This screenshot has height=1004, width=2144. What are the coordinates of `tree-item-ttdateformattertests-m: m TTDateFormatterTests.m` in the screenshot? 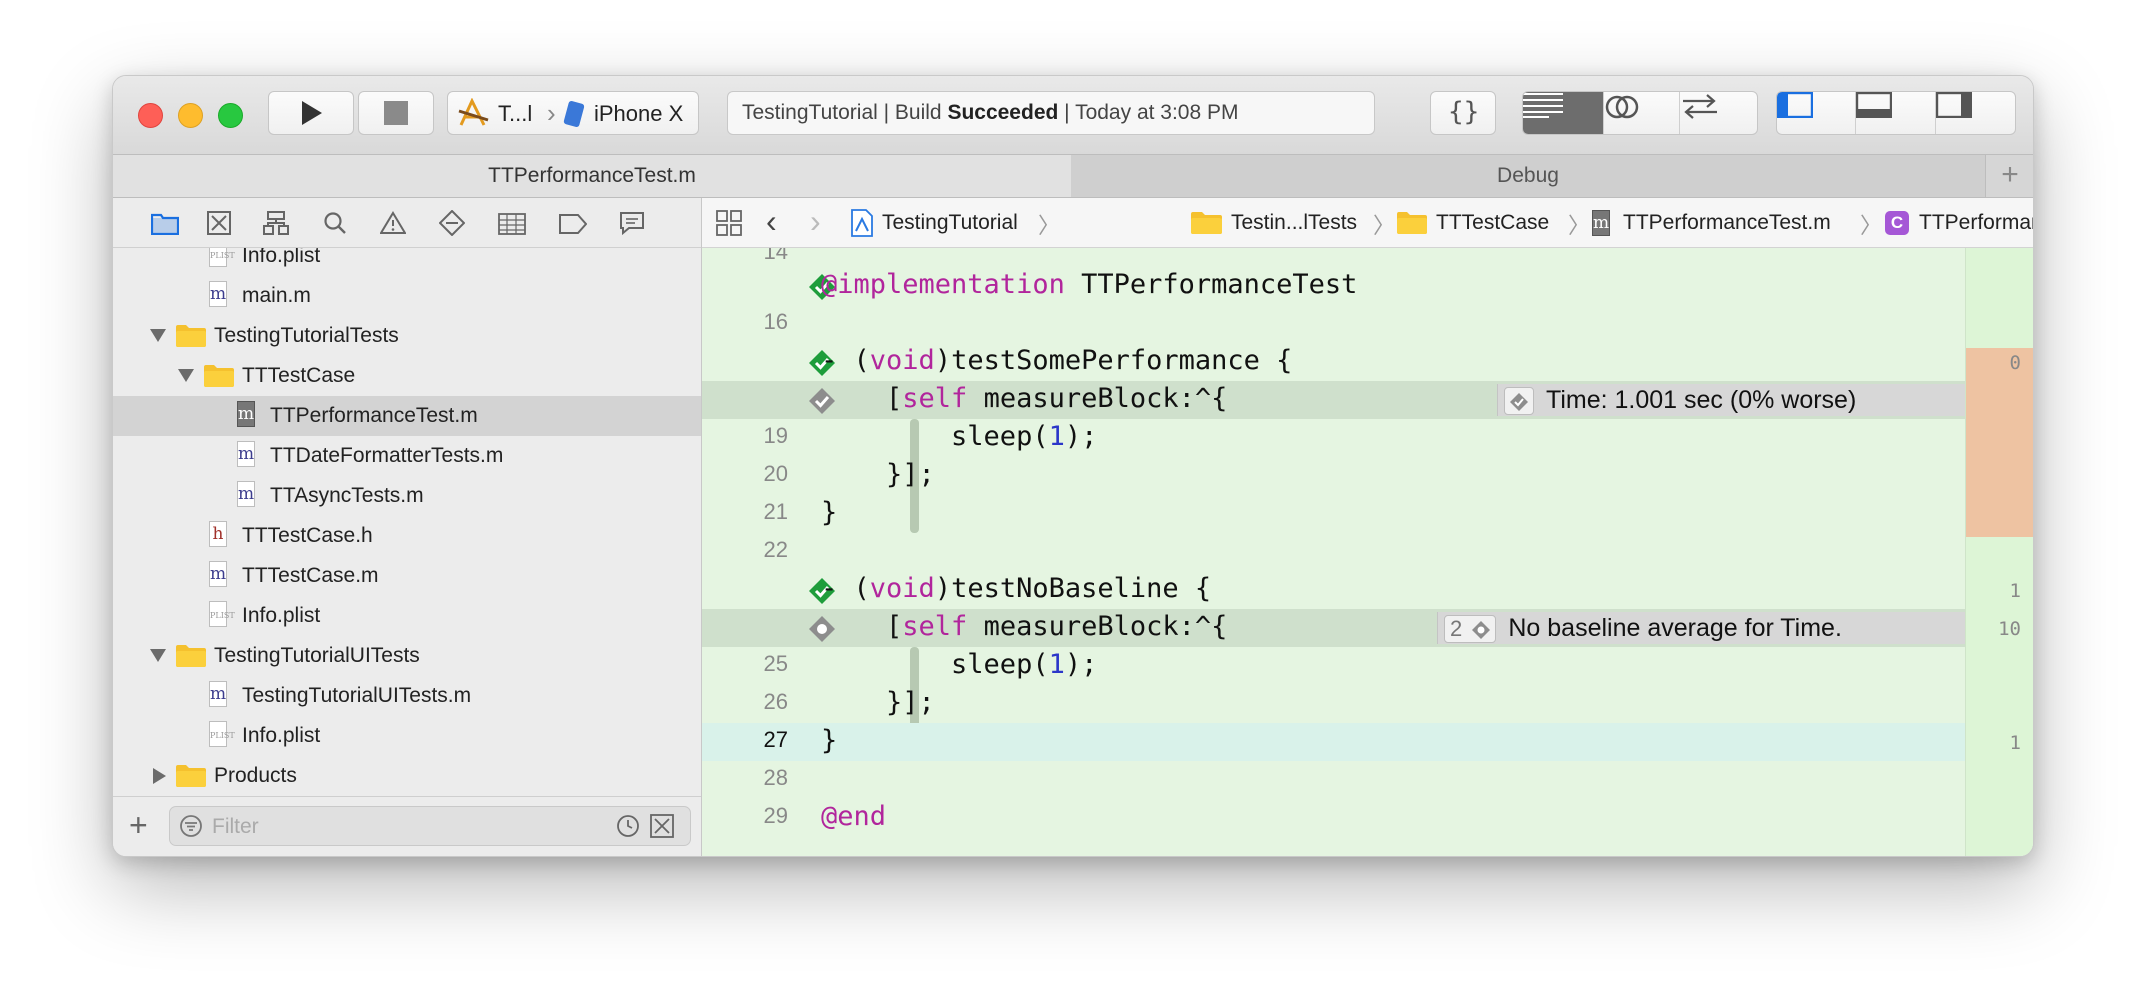 It's located at (407, 456).